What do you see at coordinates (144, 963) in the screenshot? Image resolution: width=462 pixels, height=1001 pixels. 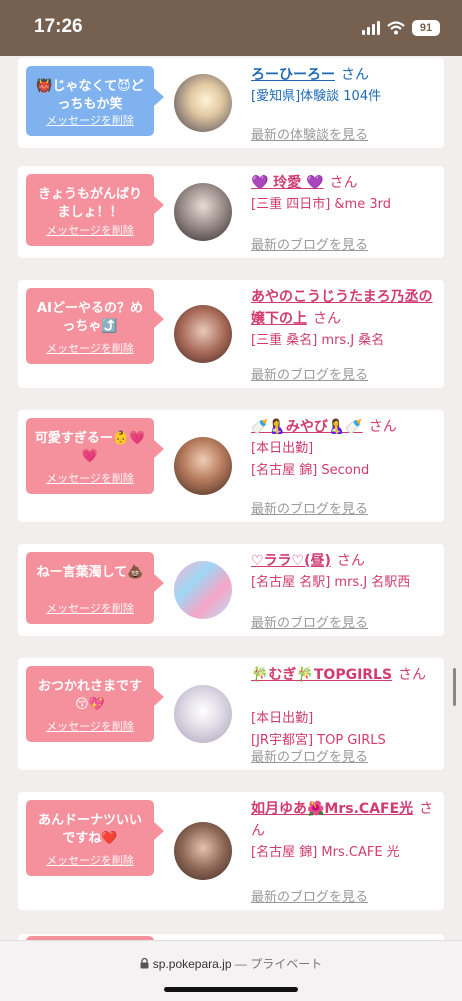 I see `lock-icon` at bounding box center [144, 963].